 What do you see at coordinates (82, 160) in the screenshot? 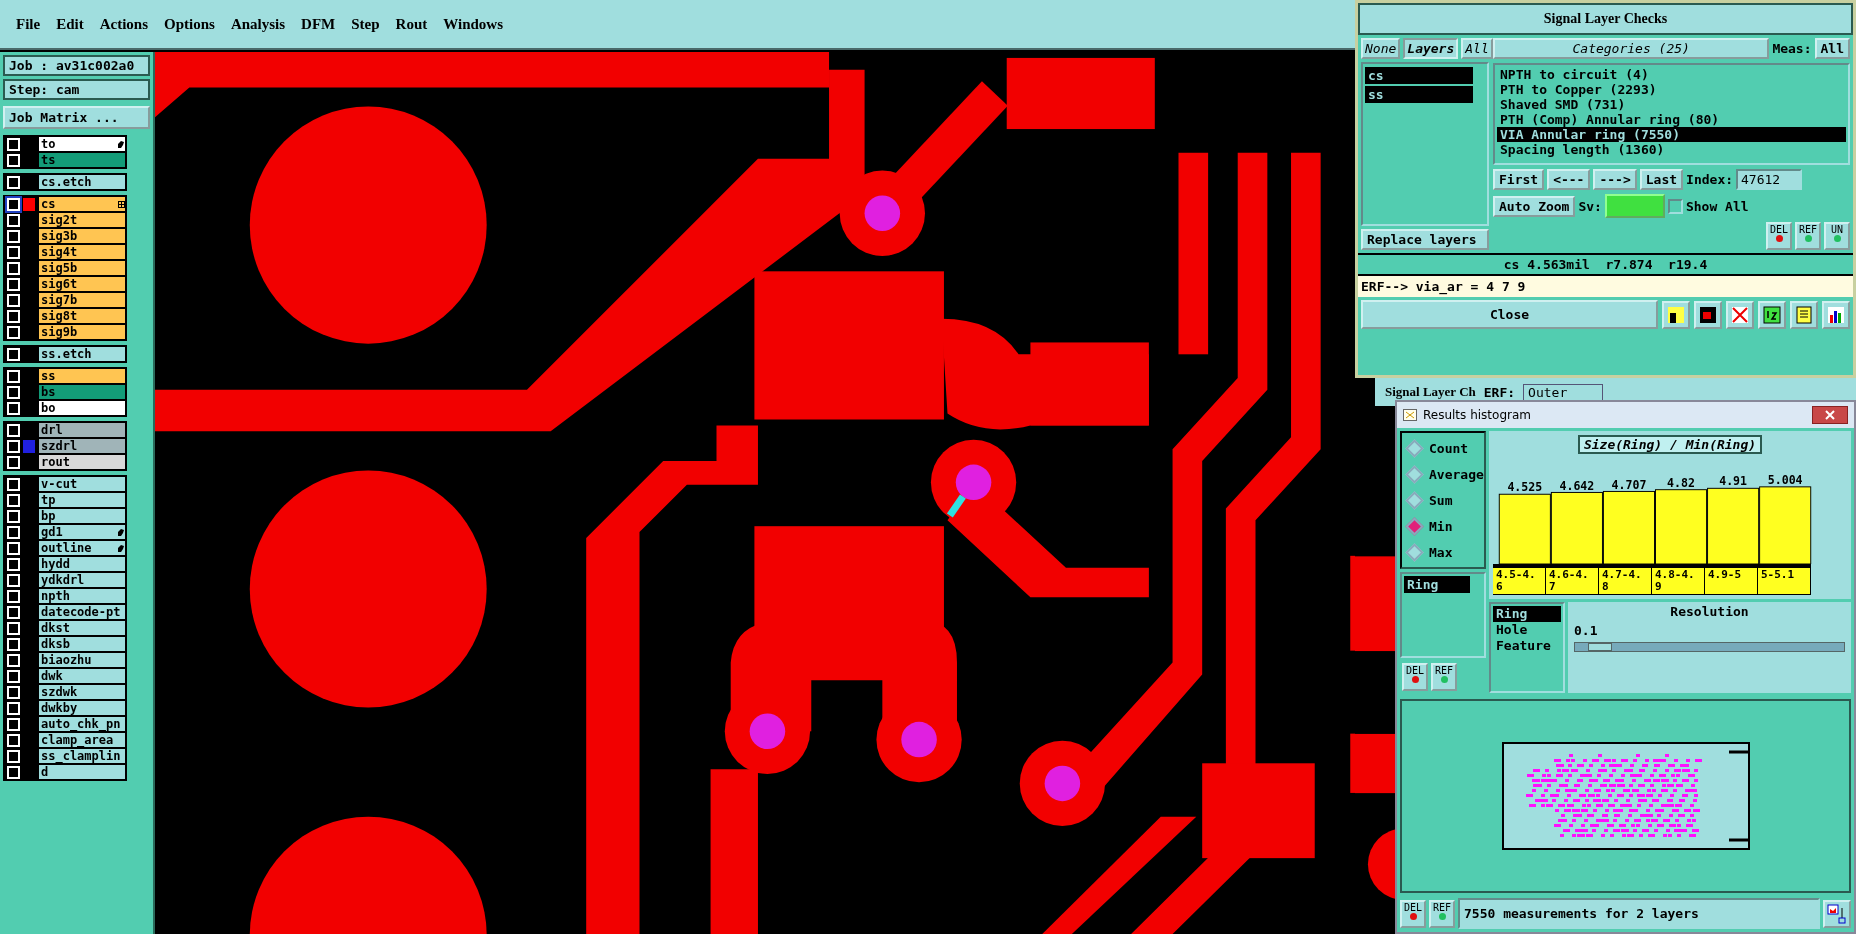
I see `layer-name: ts` at bounding box center [82, 160].